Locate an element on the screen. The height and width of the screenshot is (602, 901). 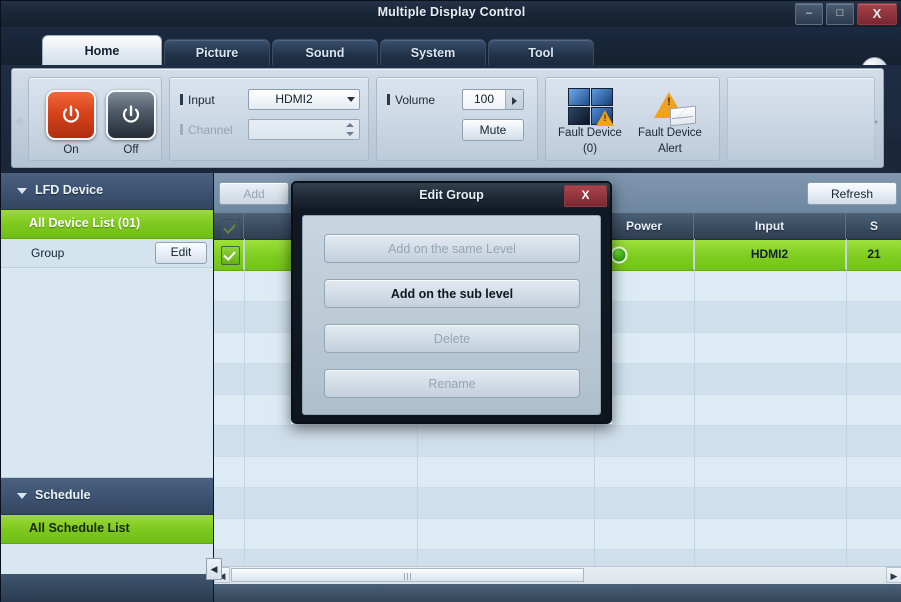
ribbon-scroll-left-icon: ◀ is located at coordinates (18, 121).